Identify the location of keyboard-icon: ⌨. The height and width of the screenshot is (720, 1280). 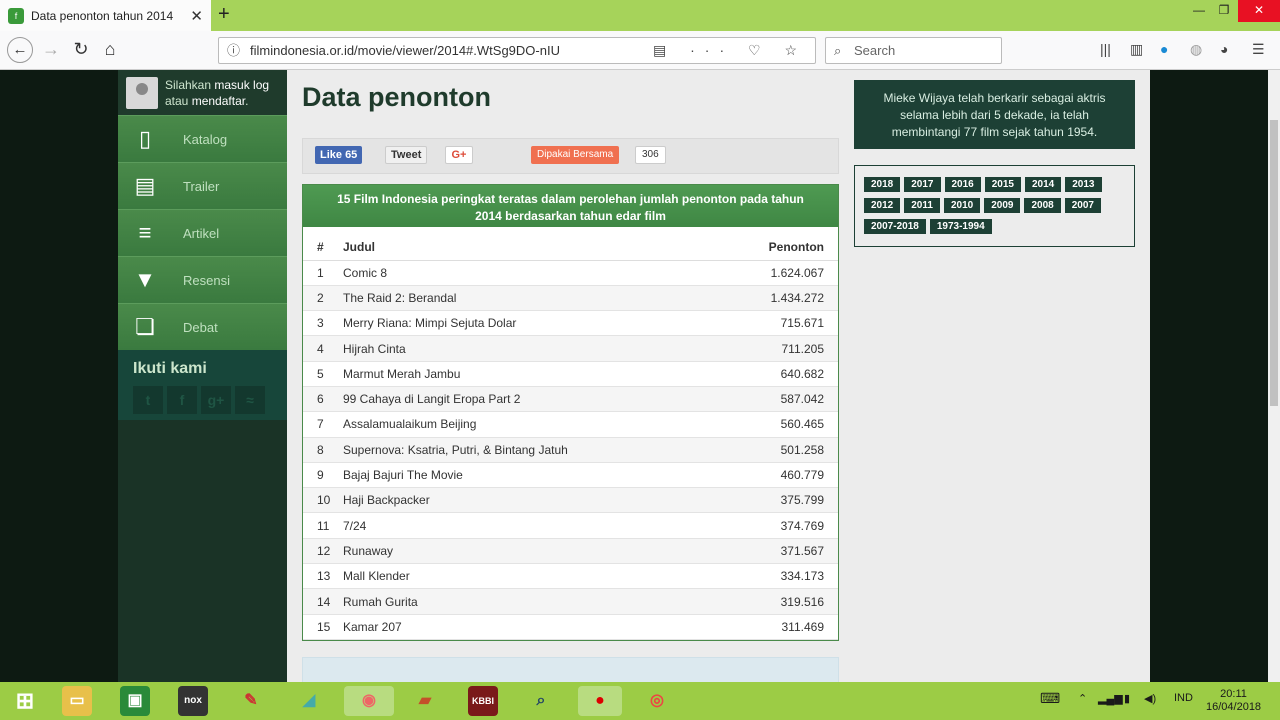
(1050, 698).